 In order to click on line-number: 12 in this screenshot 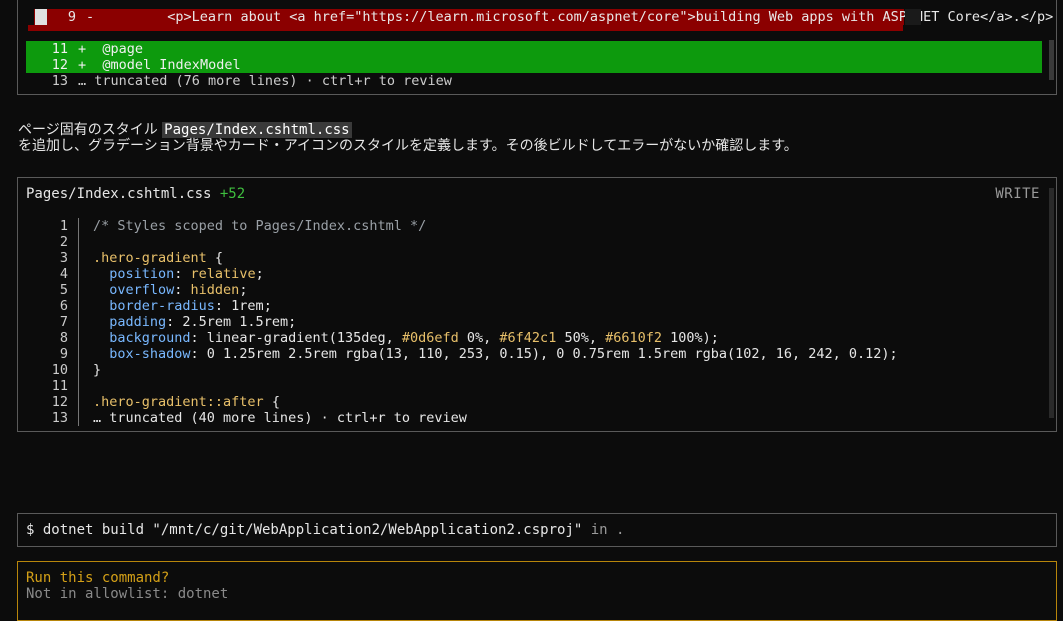, I will do `click(59, 402)`.